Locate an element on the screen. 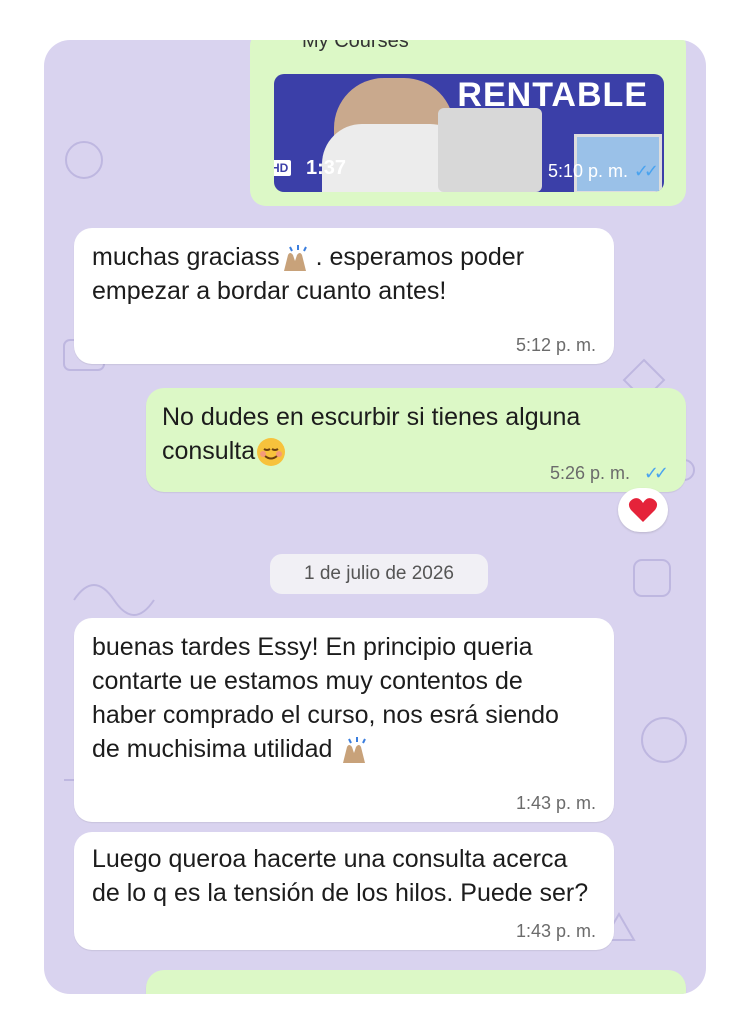  machine-image is located at coordinates (490, 150).